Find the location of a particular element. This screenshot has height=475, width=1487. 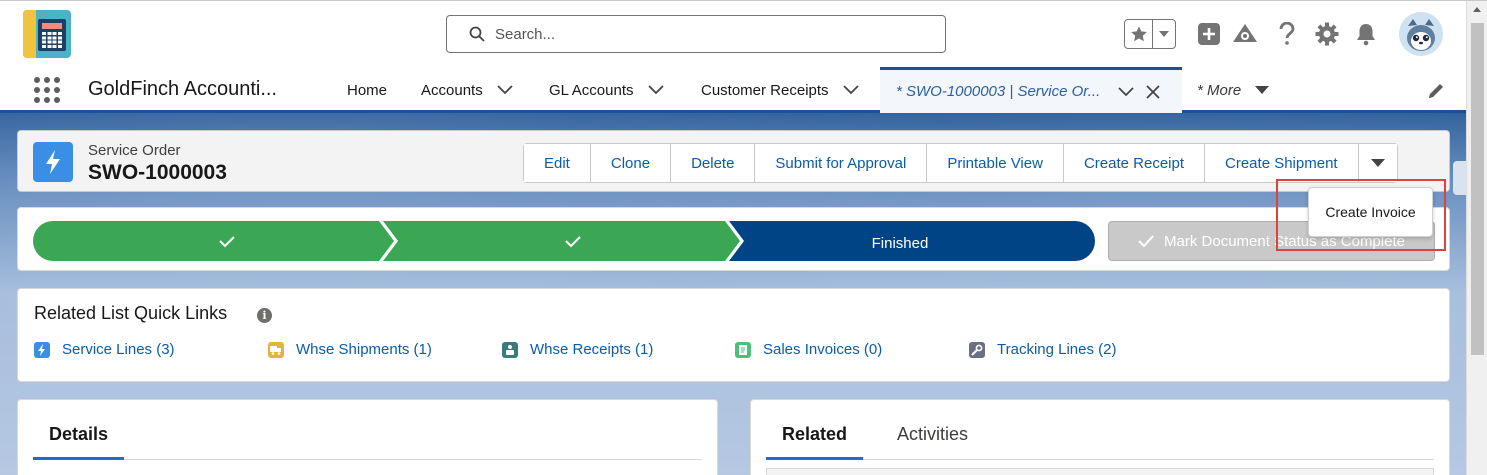

close-icon is located at coordinates (1154, 92).